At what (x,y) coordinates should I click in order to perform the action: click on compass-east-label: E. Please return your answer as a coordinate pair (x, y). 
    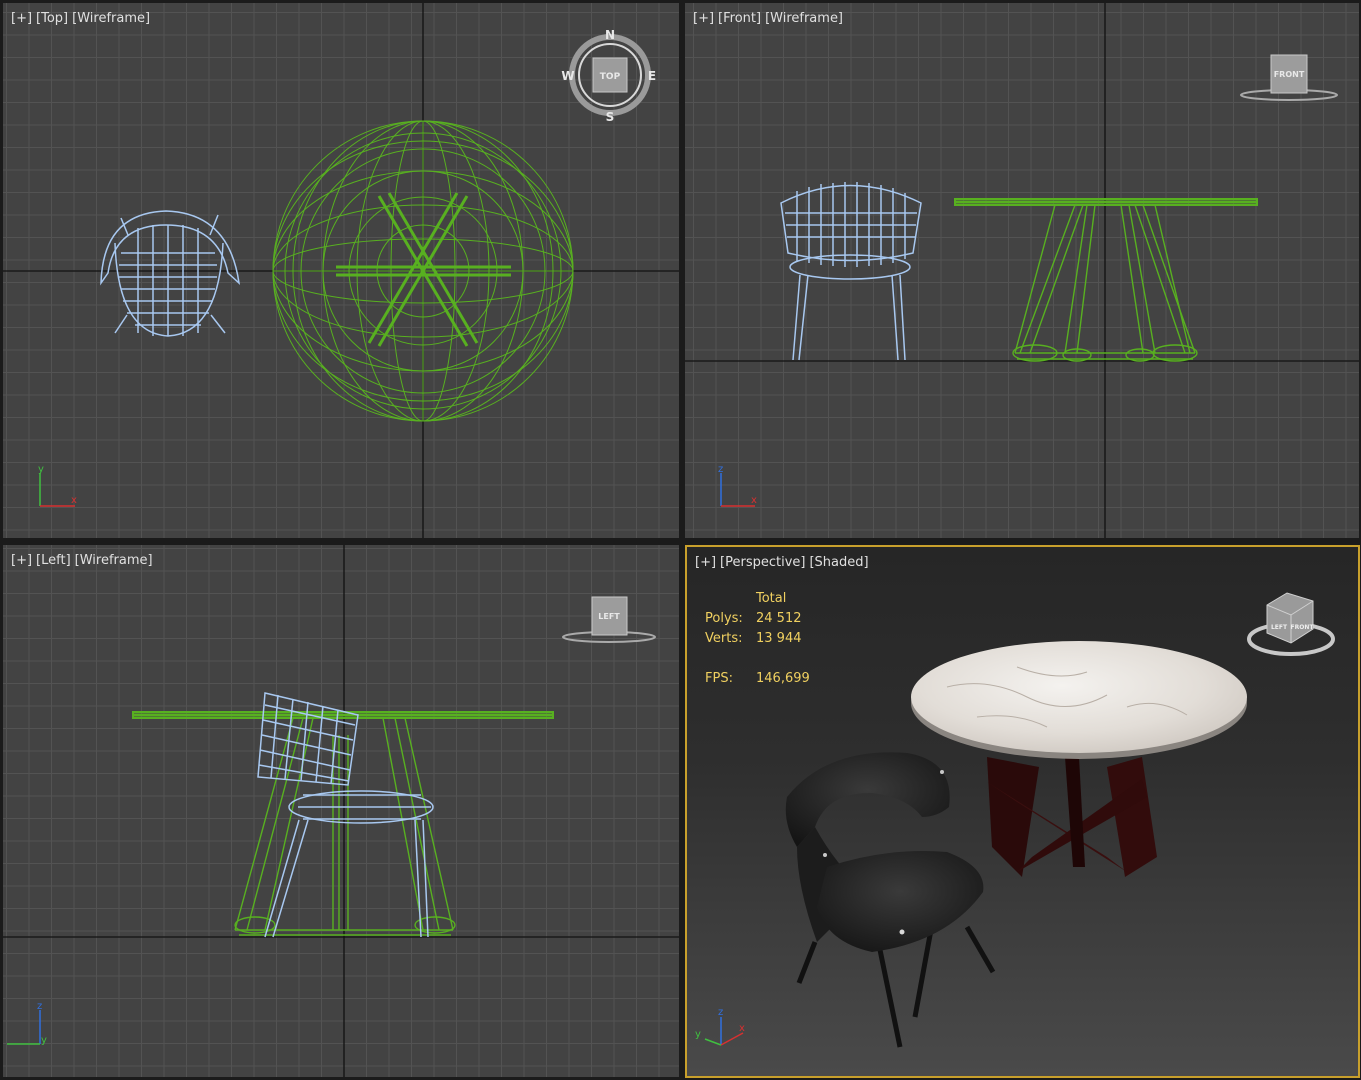
    Looking at the image, I should click on (652, 76).